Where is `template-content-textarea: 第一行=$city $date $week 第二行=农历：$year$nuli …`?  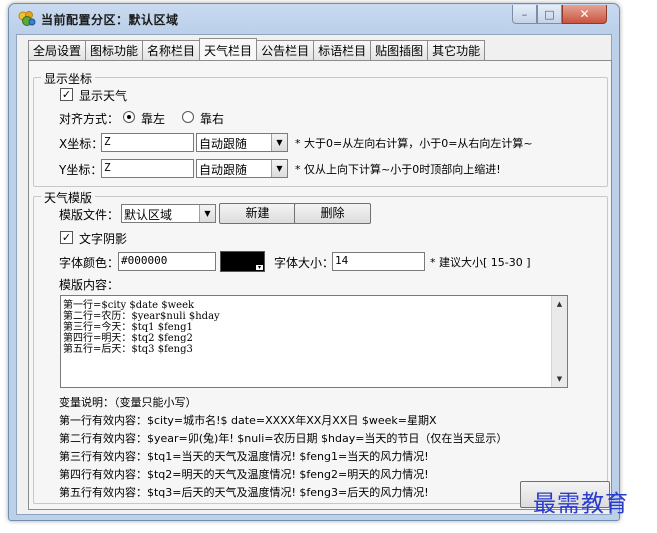 template-content-textarea: 第一行=$city $date $week 第二行=农历：$year$nuli … is located at coordinates (314, 341).